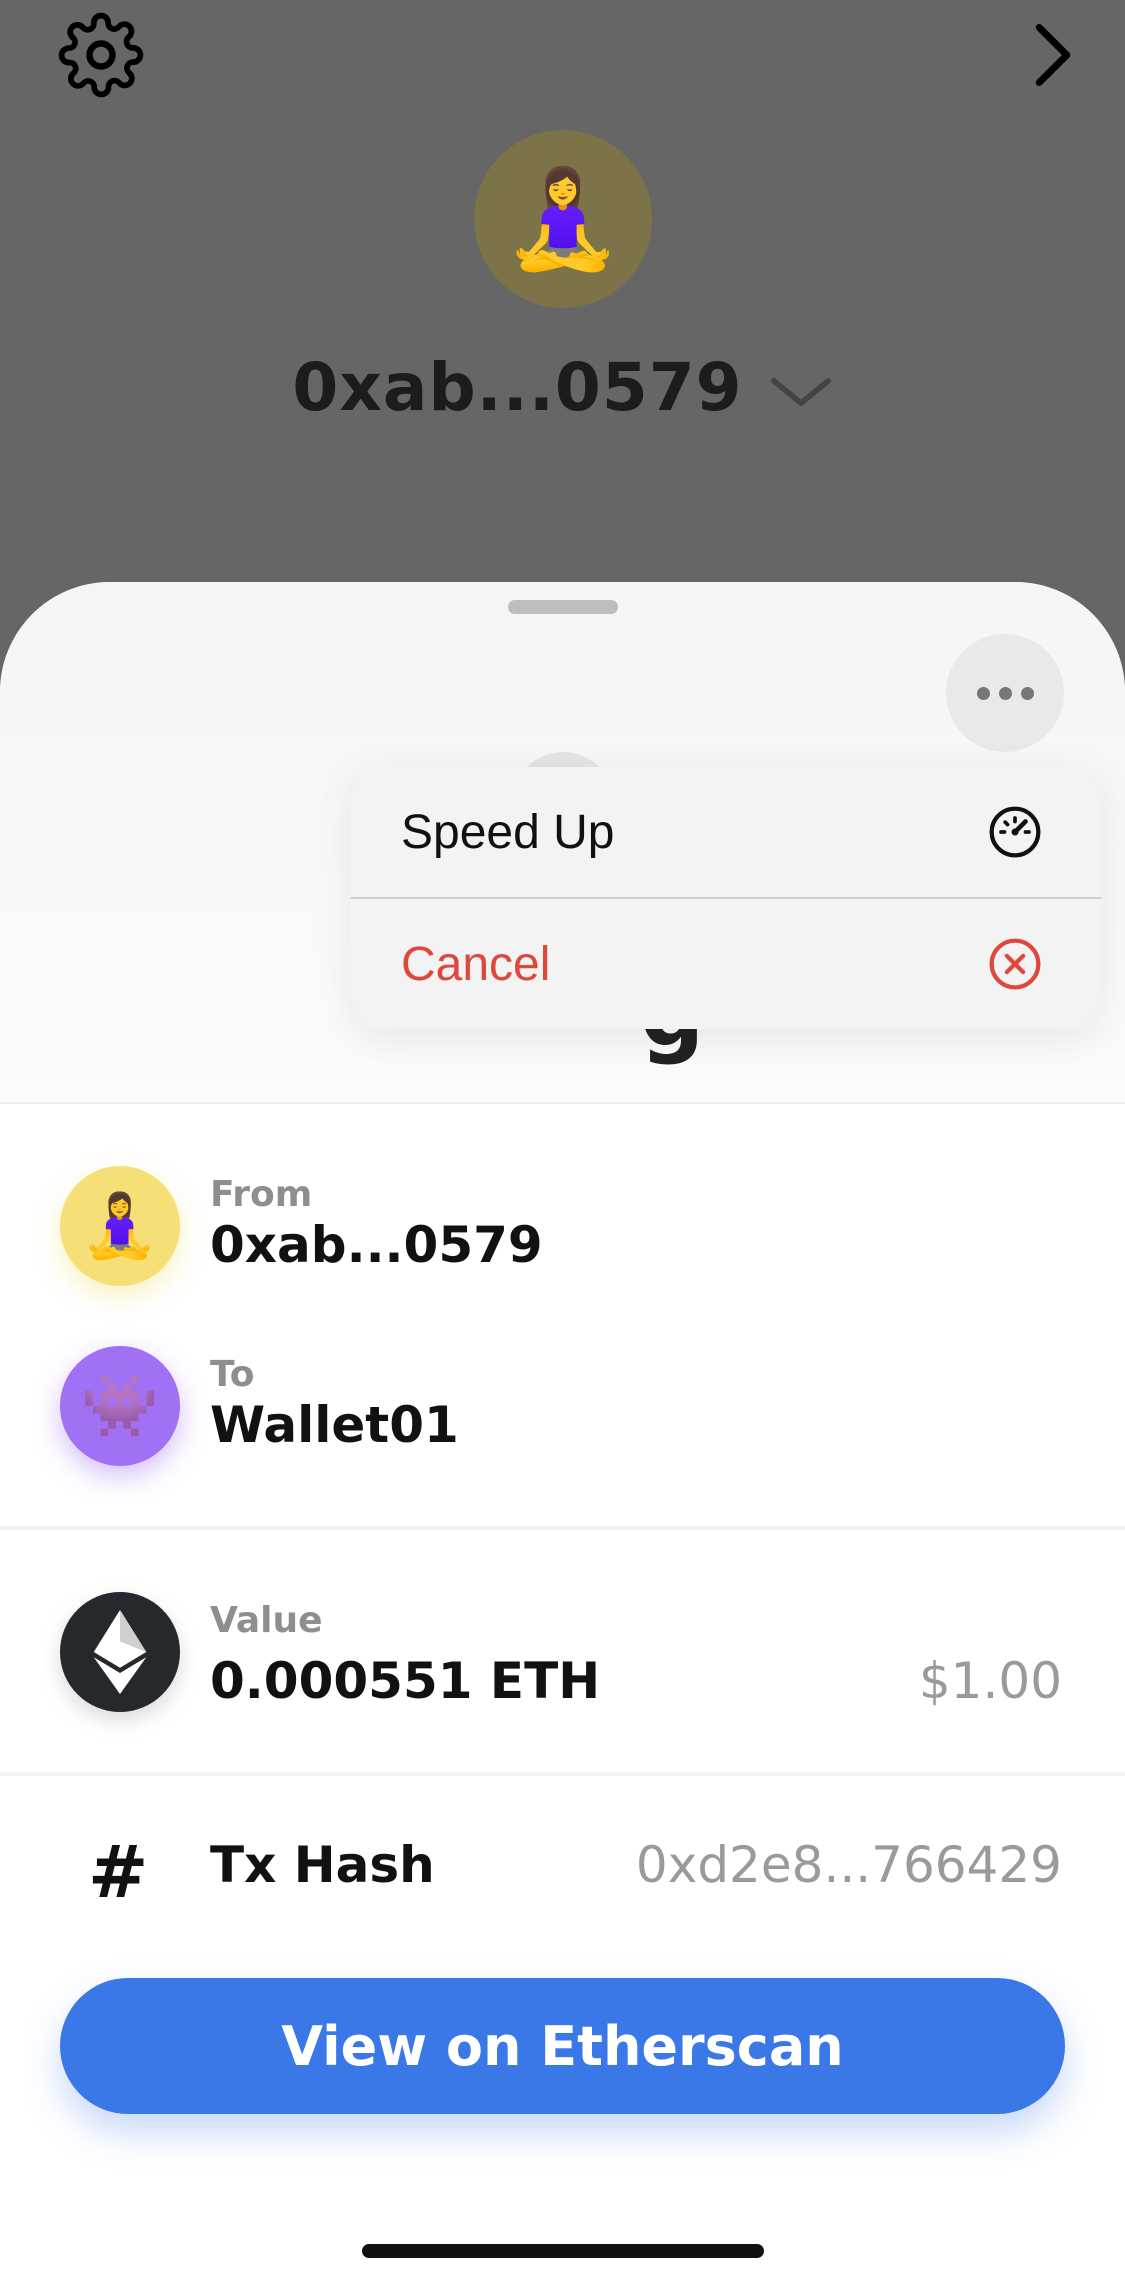 The height and width of the screenshot is (2284, 1125). Describe the element at coordinates (726, 964) in the screenshot. I see `cancel-menu-item: Cancel` at that location.